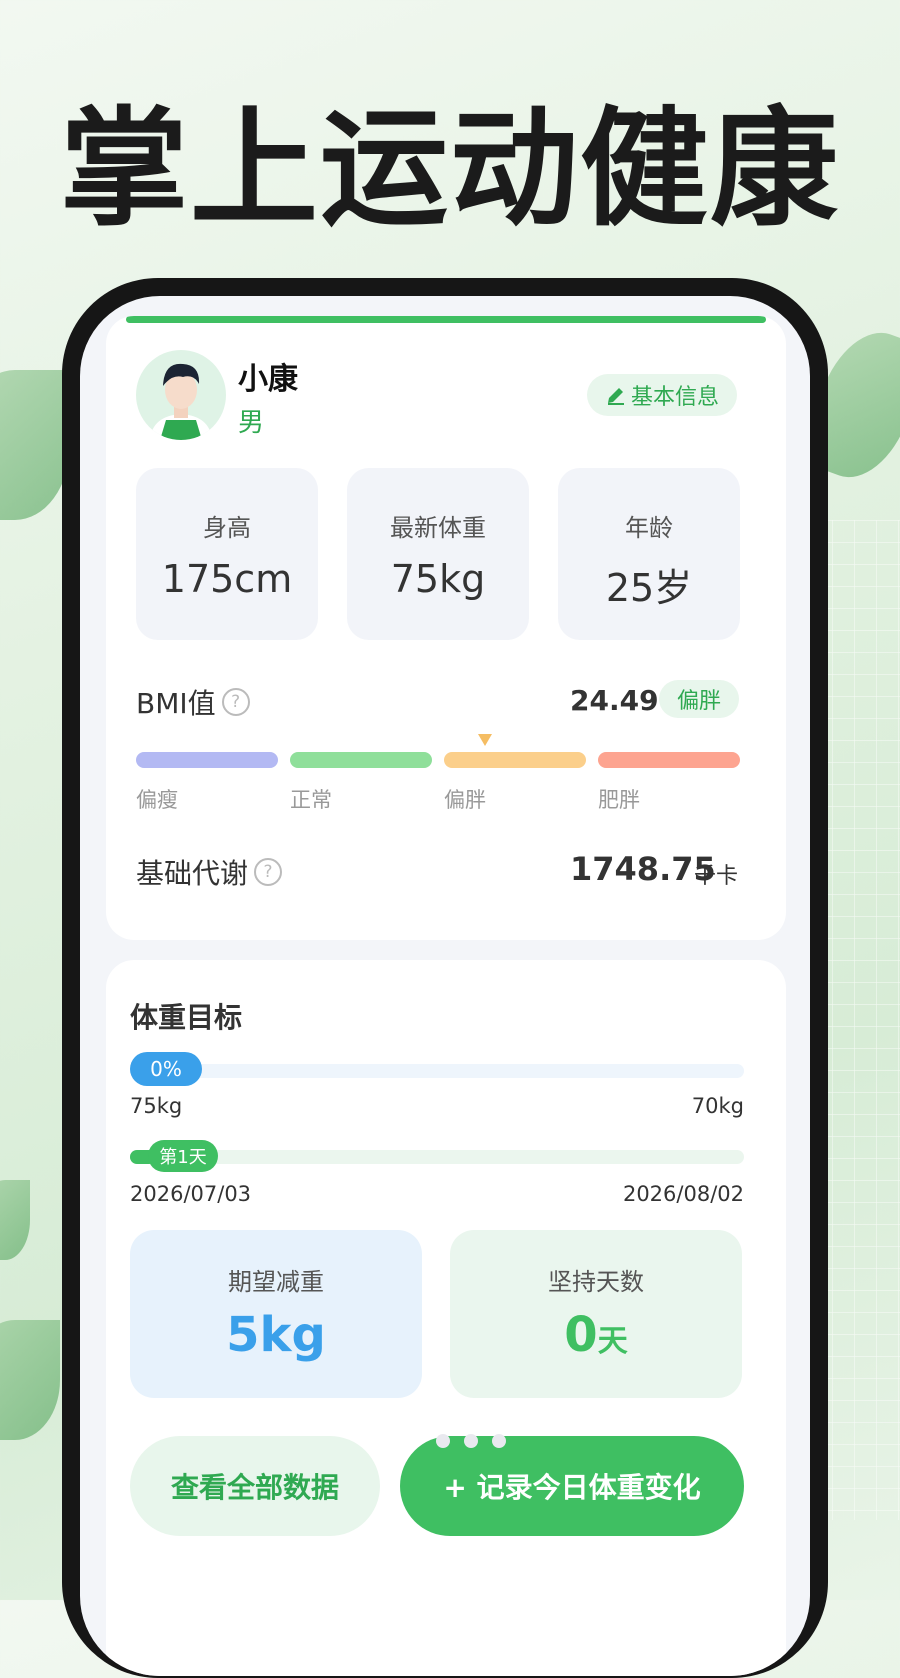  Describe the element at coordinates (572, 1486) in the screenshot. I see `record-weight-button: + 记录今日体重变化` at that location.